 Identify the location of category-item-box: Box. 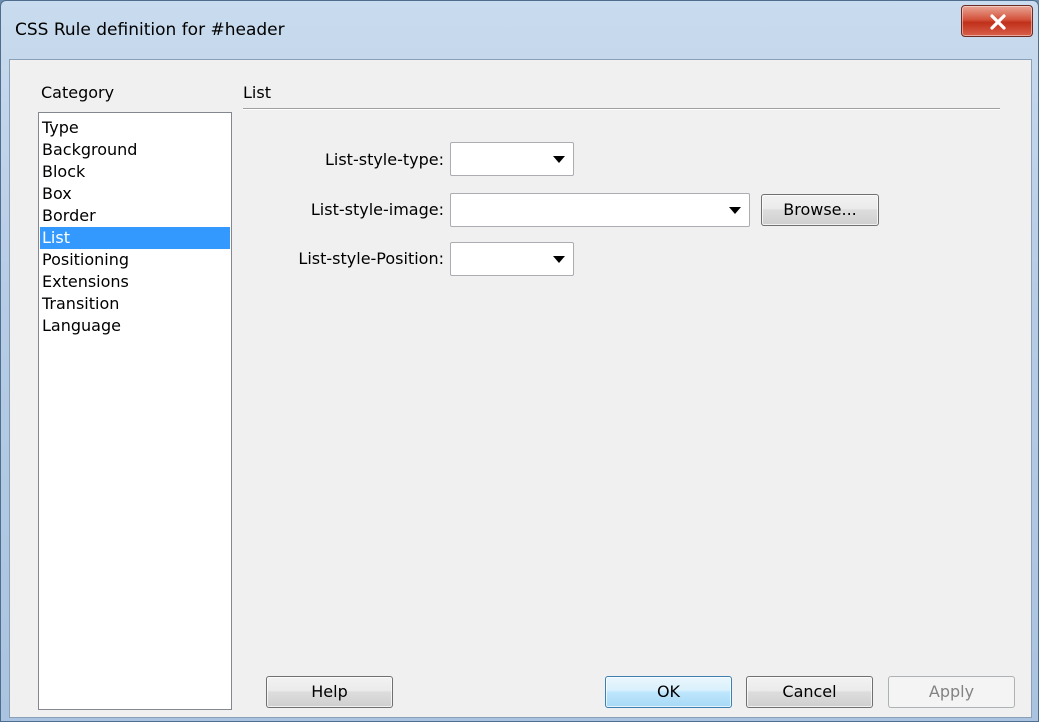
(135, 194).